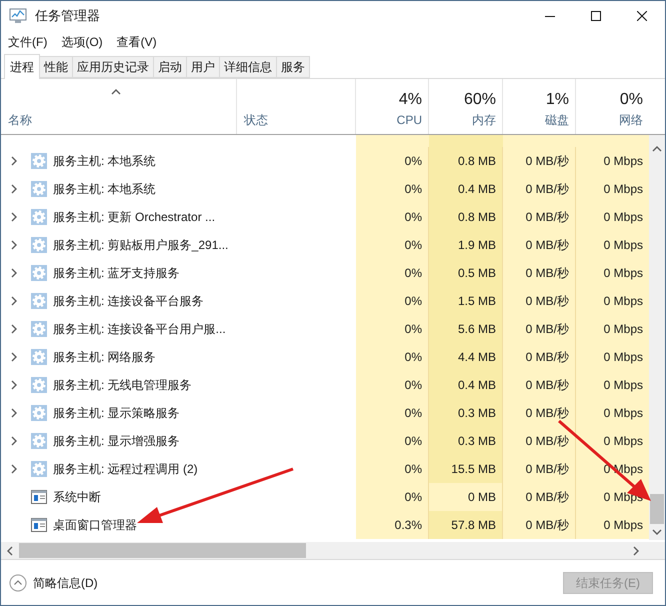  I want to click on column-header: CPU, so click(409, 120).